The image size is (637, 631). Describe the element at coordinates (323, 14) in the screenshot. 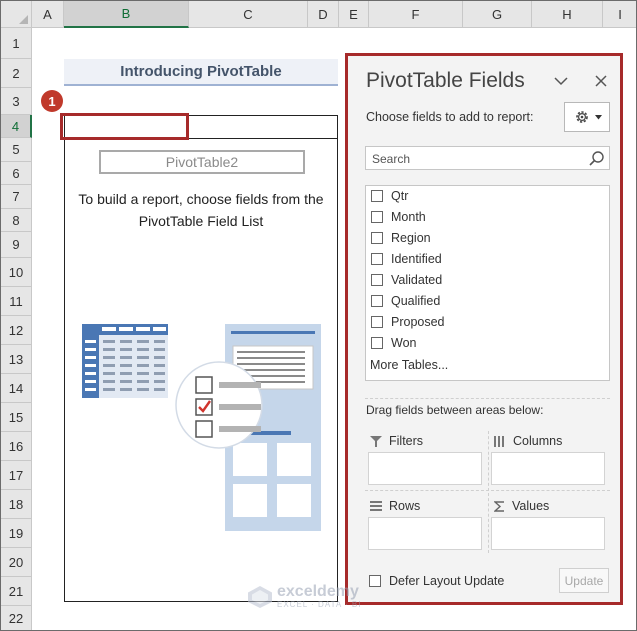

I see `column-header-d: D` at that location.